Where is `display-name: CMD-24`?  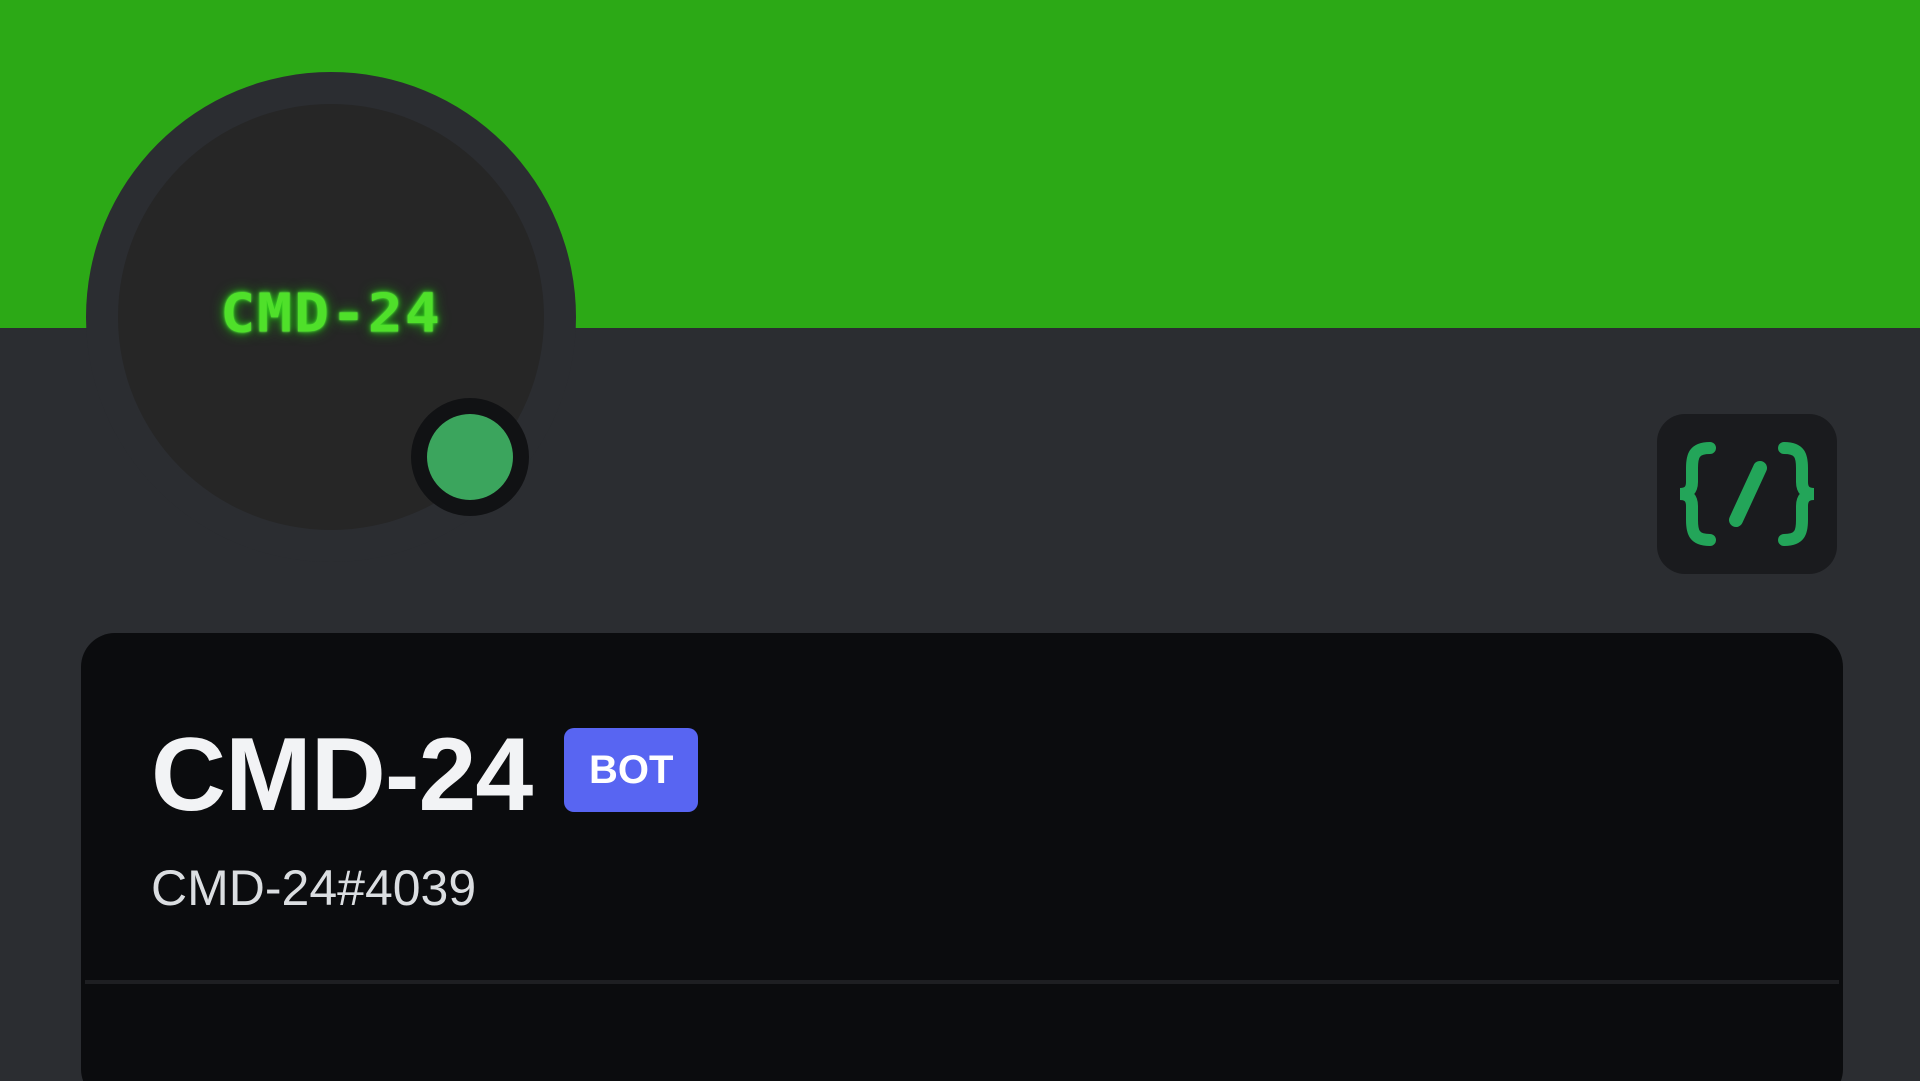 display-name: CMD-24 is located at coordinates (342, 775).